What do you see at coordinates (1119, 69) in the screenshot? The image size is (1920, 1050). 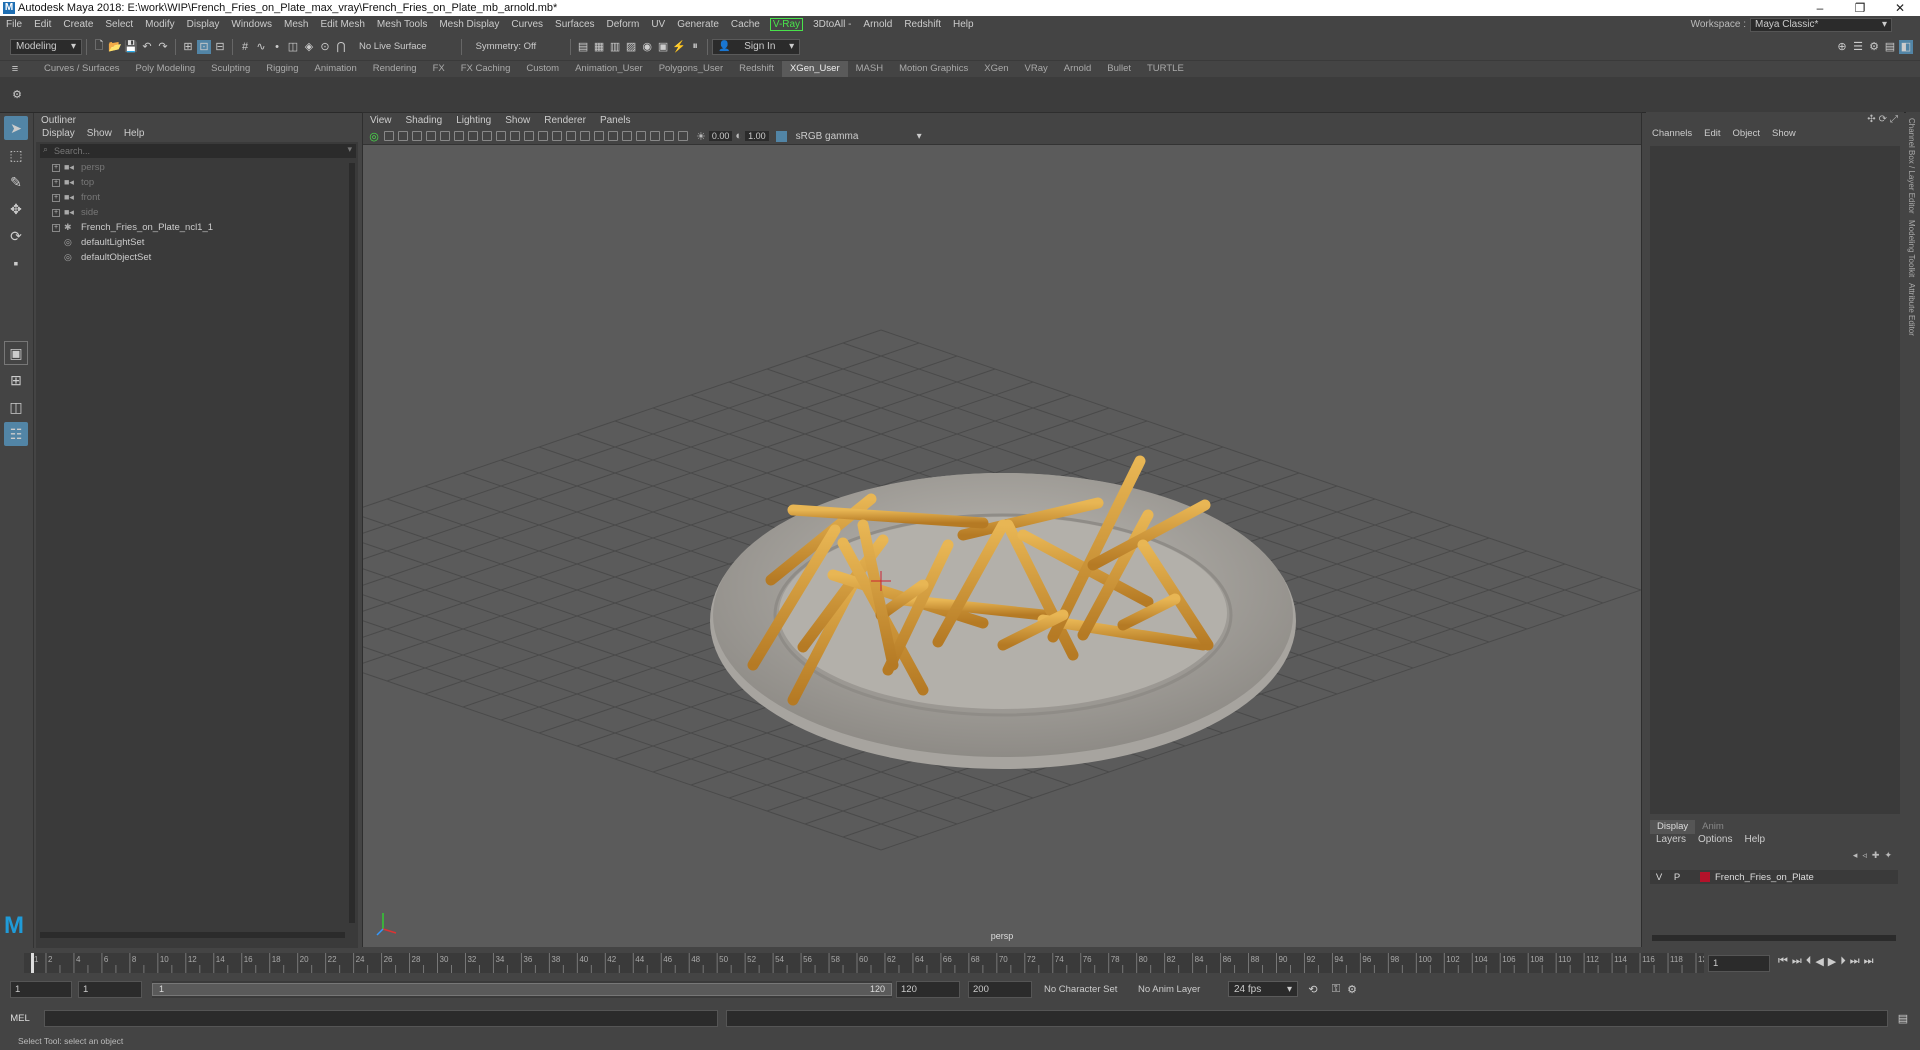 I see `shelf-tab-bullet: Bullet` at bounding box center [1119, 69].